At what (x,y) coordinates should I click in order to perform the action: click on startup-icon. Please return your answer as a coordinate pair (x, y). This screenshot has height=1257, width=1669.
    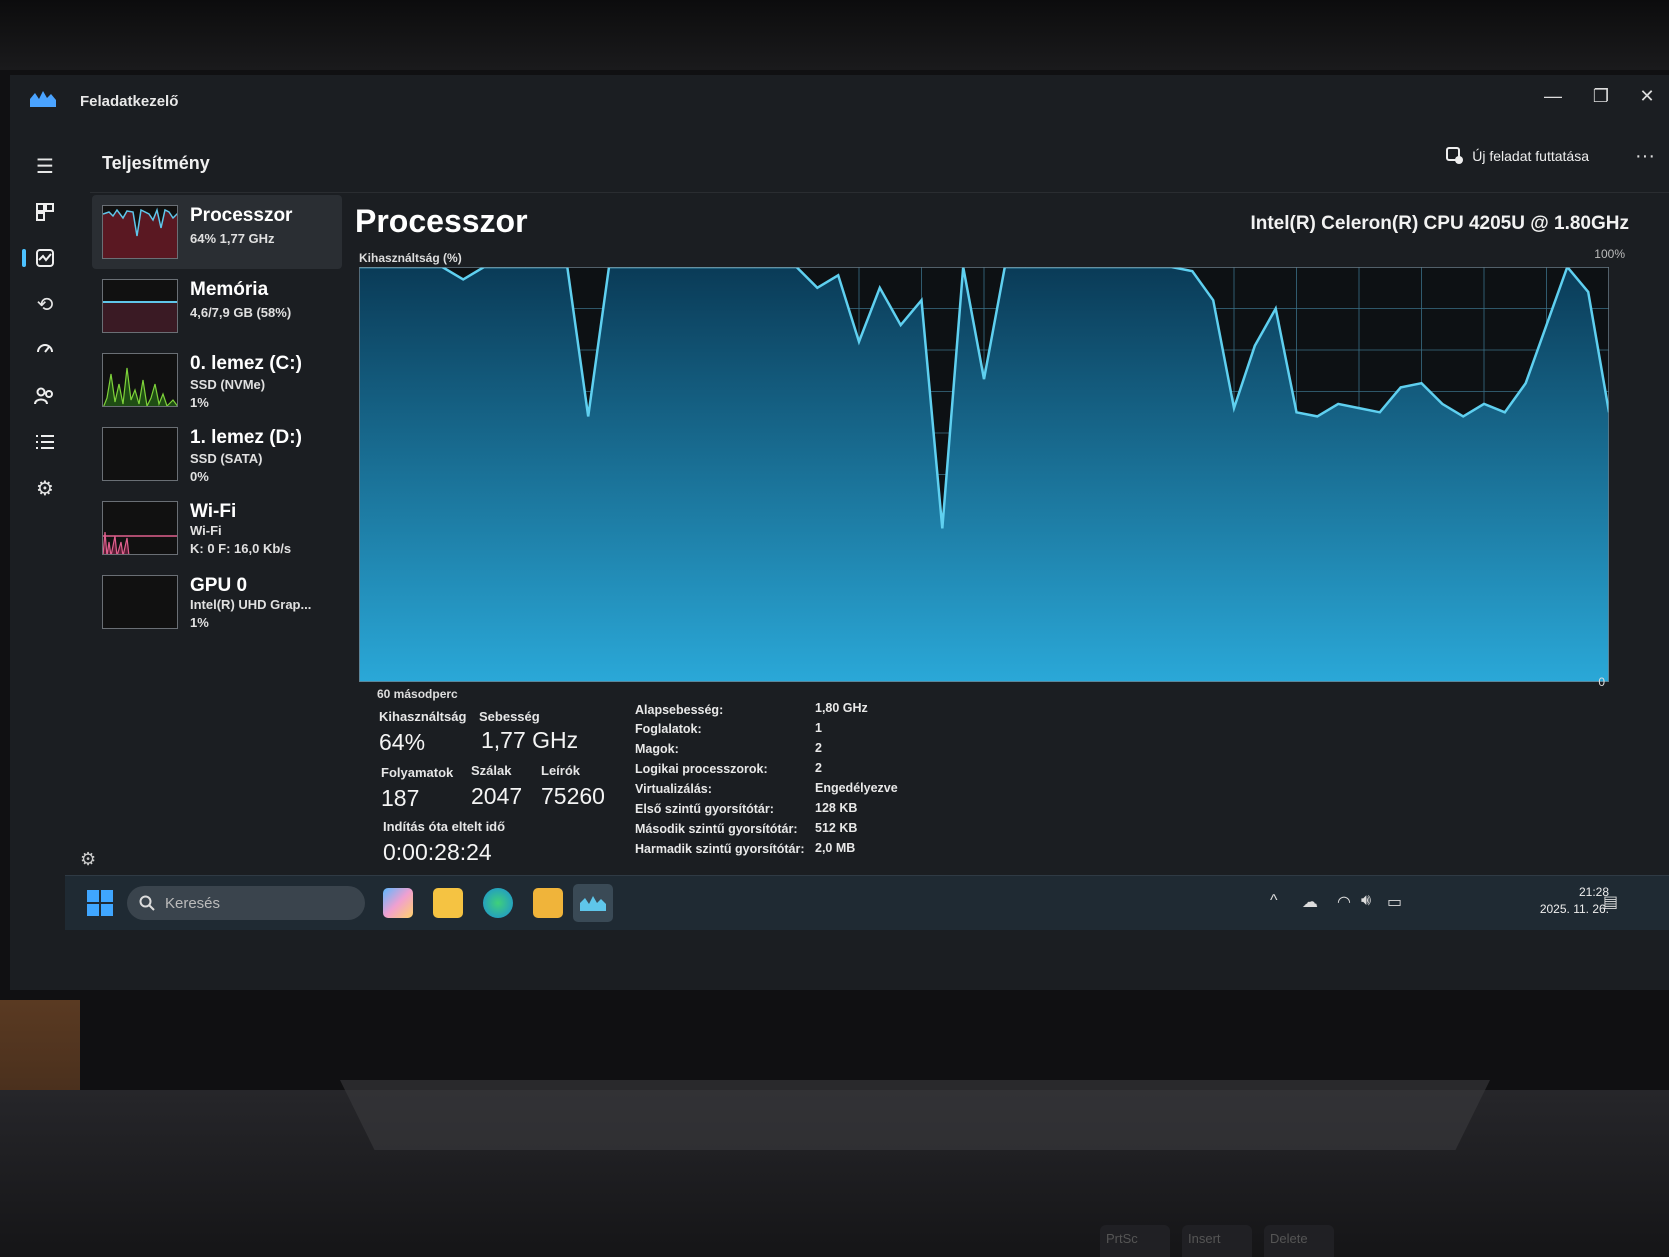
    Looking at the image, I should click on (45, 350).